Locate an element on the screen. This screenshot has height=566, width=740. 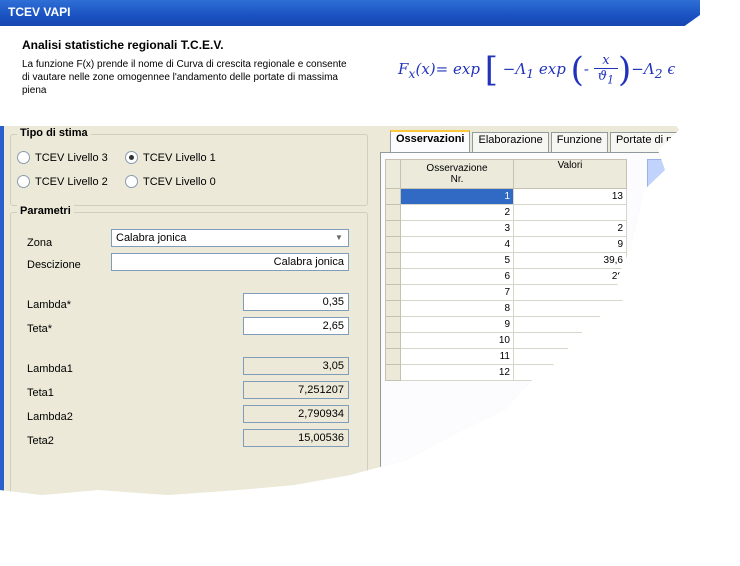
radio-label: TCEV Livello 1 is located at coordinates (179, 157).